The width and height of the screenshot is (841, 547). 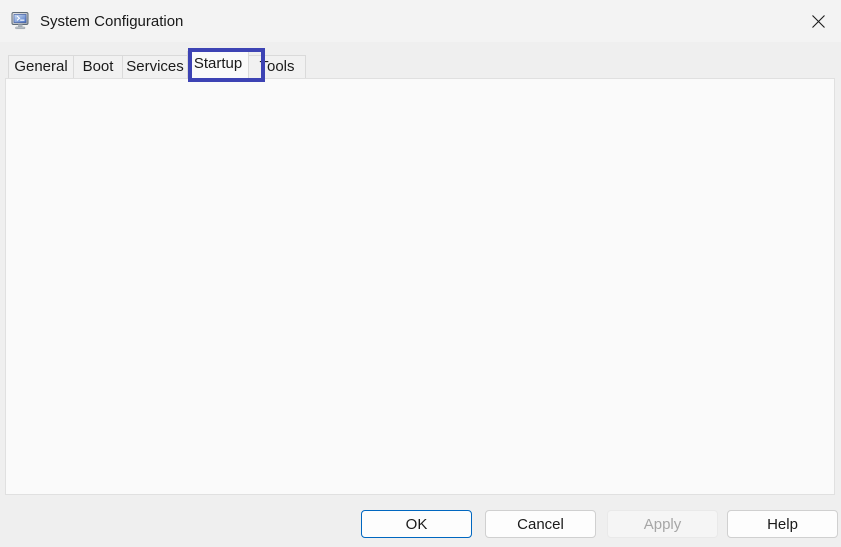 I want to click on tab-services-label: Services, so click(x=155, y=66).